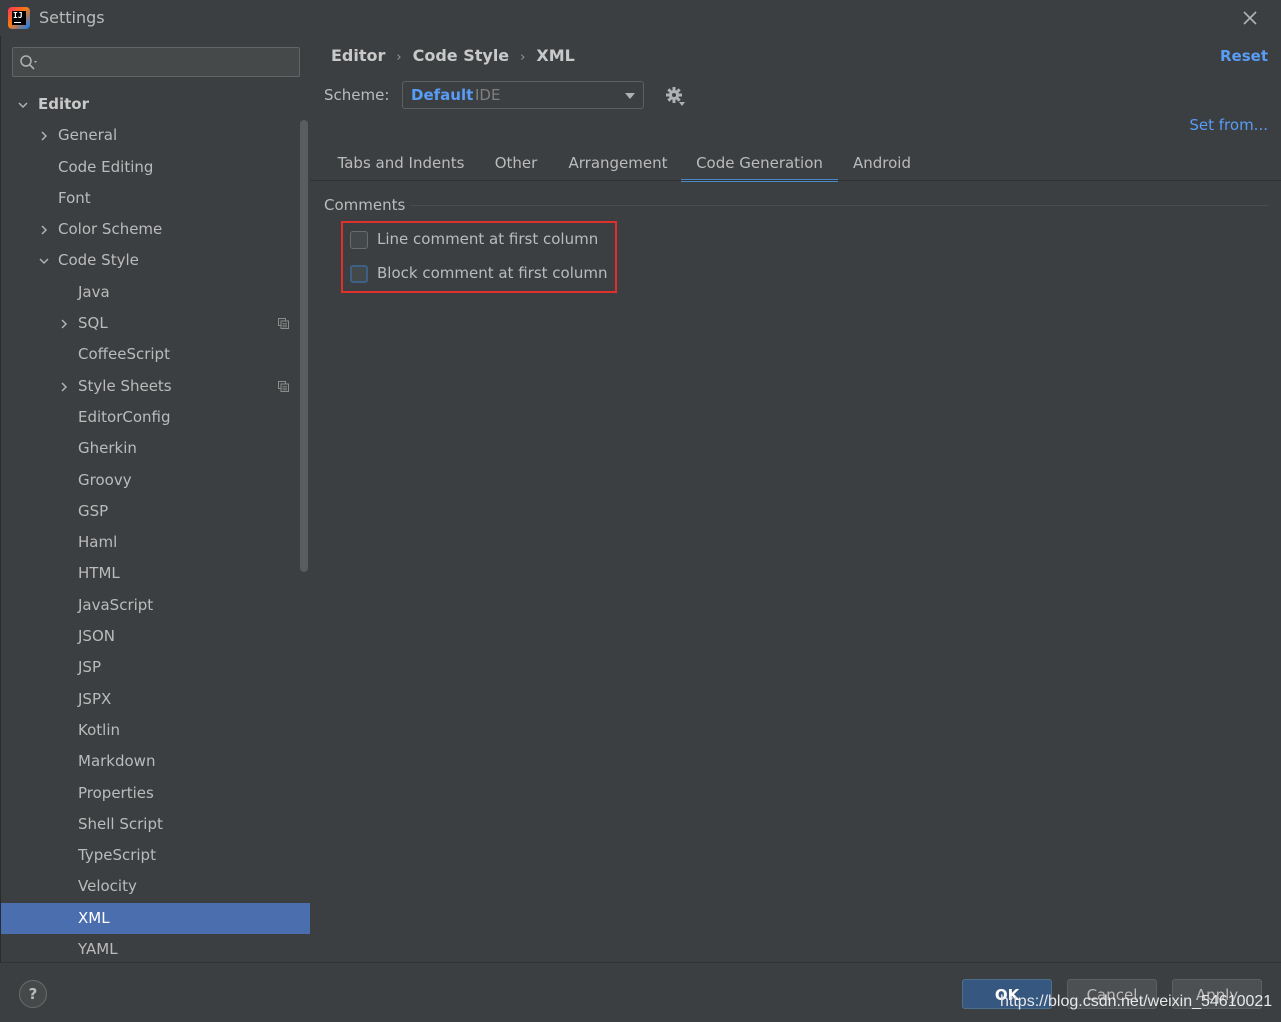 The width and height of the screenshot is (1281, 1022). Describe the element at coordinates (759, 165) in the screenshot. I see `tab-code-generation: Code Generation` at that location.